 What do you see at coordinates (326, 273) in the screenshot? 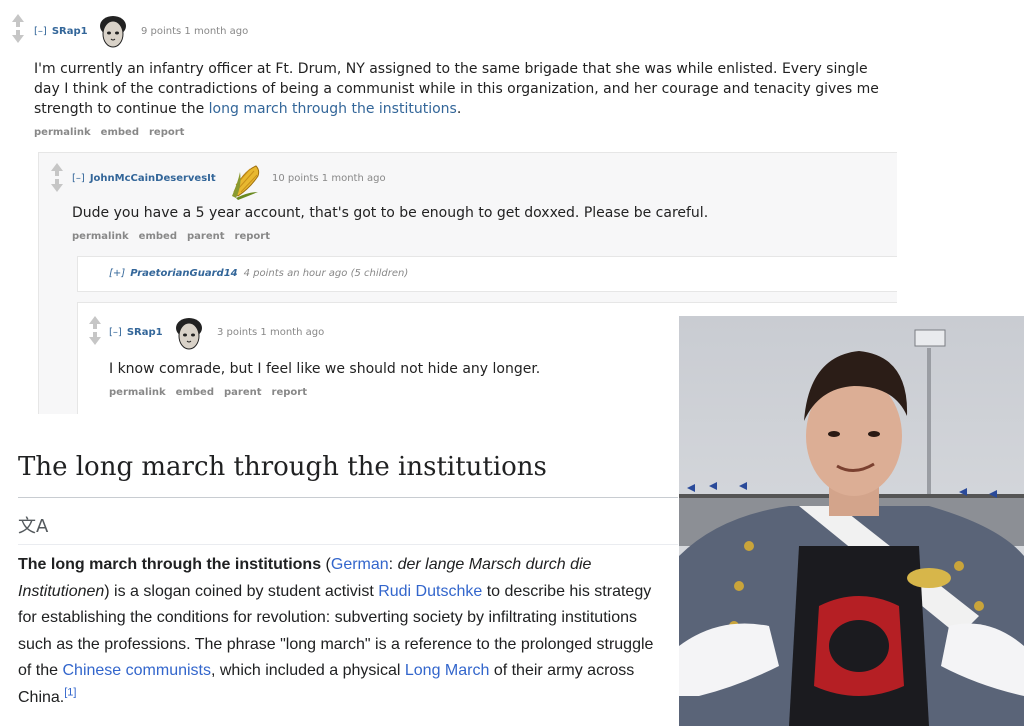
I see `comment-meta: 4 points an hour ago (5 children)` at bounding box center [326, 273].